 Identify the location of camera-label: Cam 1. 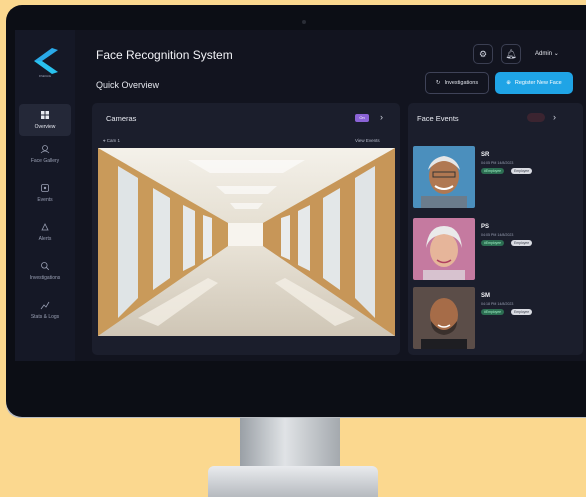
(113, 140).